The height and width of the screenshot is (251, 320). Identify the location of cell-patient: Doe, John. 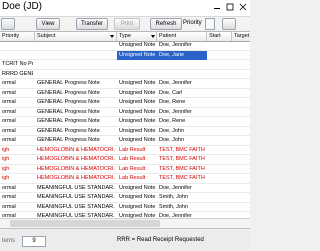
(172, 130).